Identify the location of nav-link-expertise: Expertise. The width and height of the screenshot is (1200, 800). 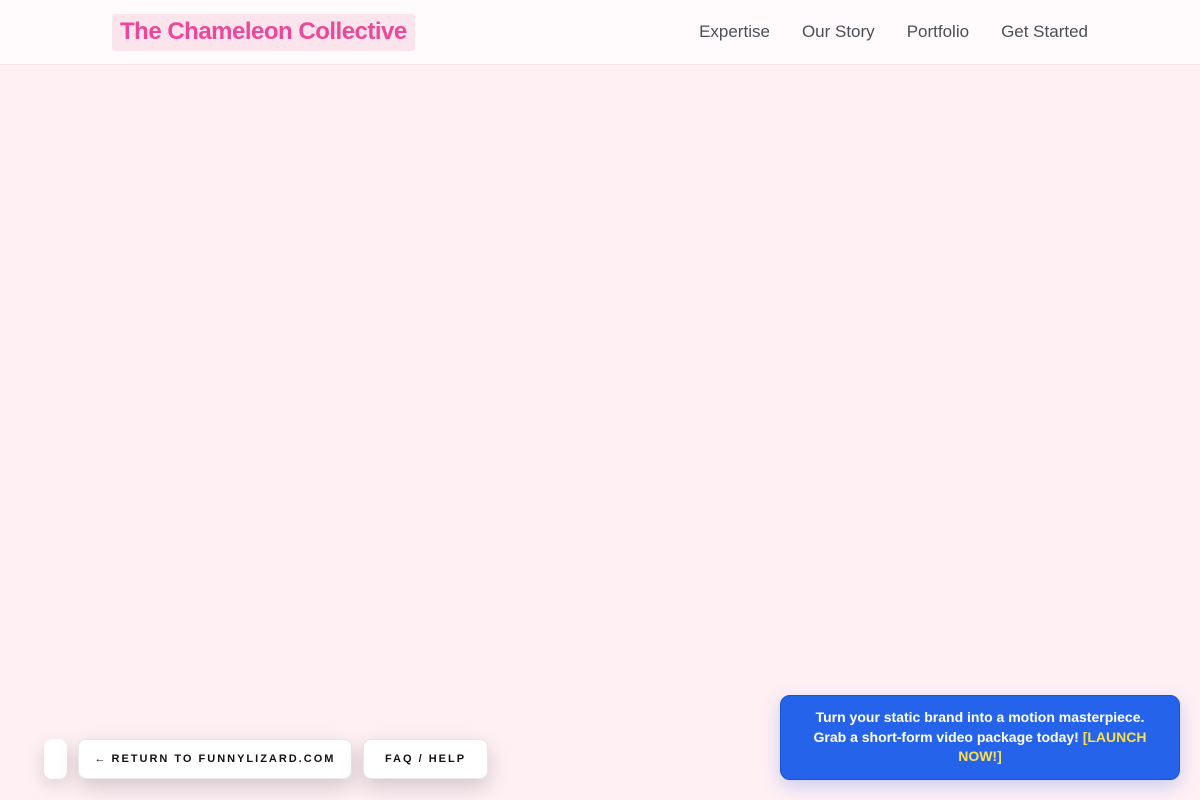
(734, 32).